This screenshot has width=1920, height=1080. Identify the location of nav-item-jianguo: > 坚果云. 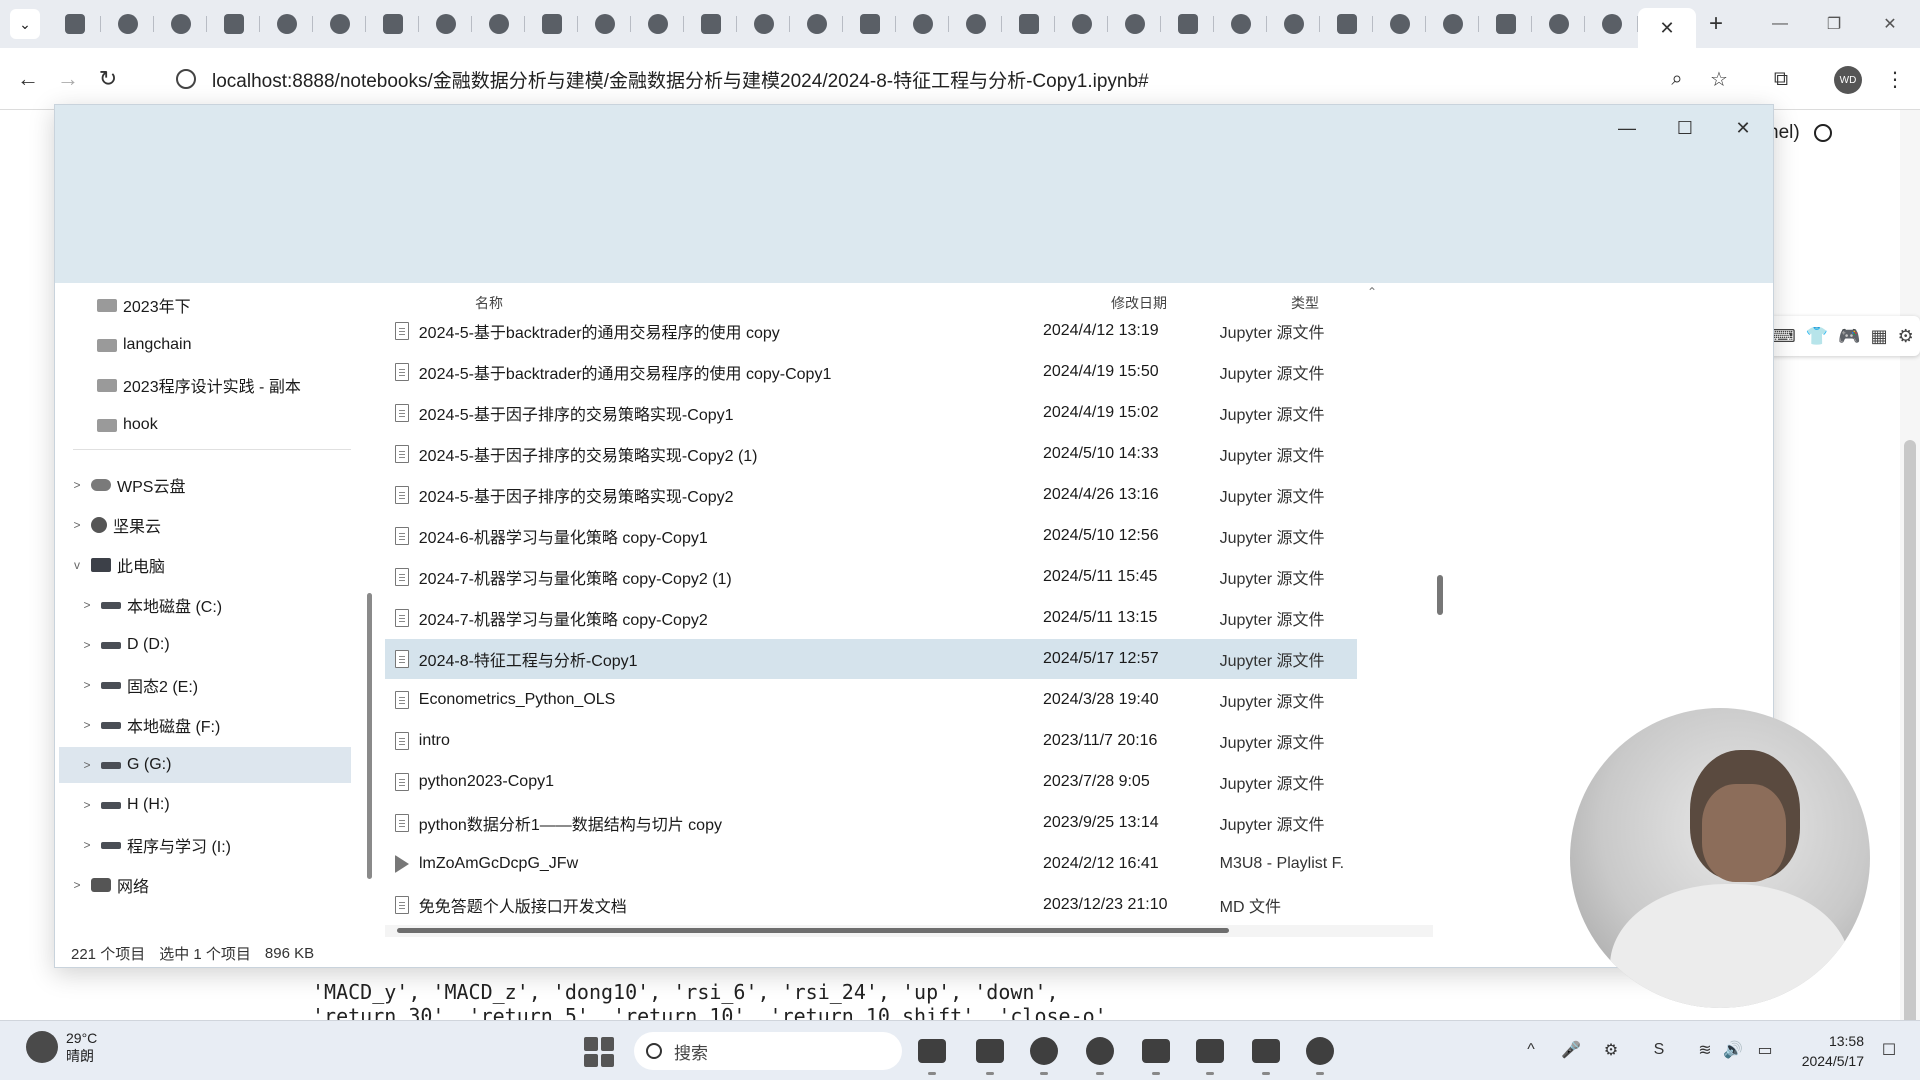
(114, 525).